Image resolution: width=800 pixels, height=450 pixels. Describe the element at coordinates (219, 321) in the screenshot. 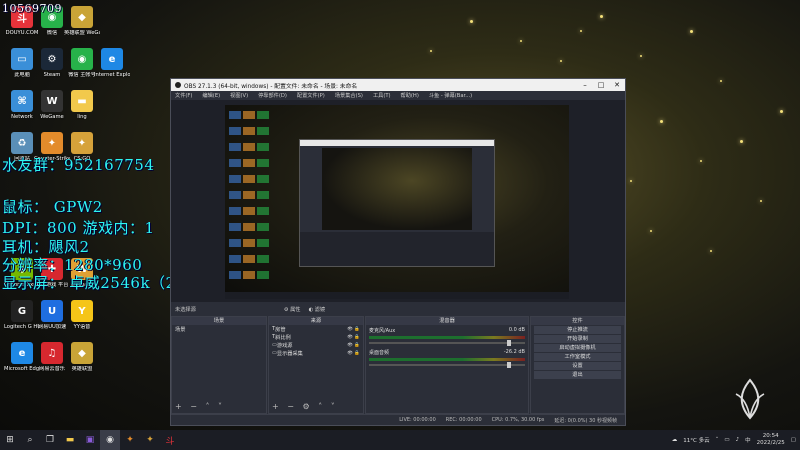

I see `scenes-header: 场景` at that location.